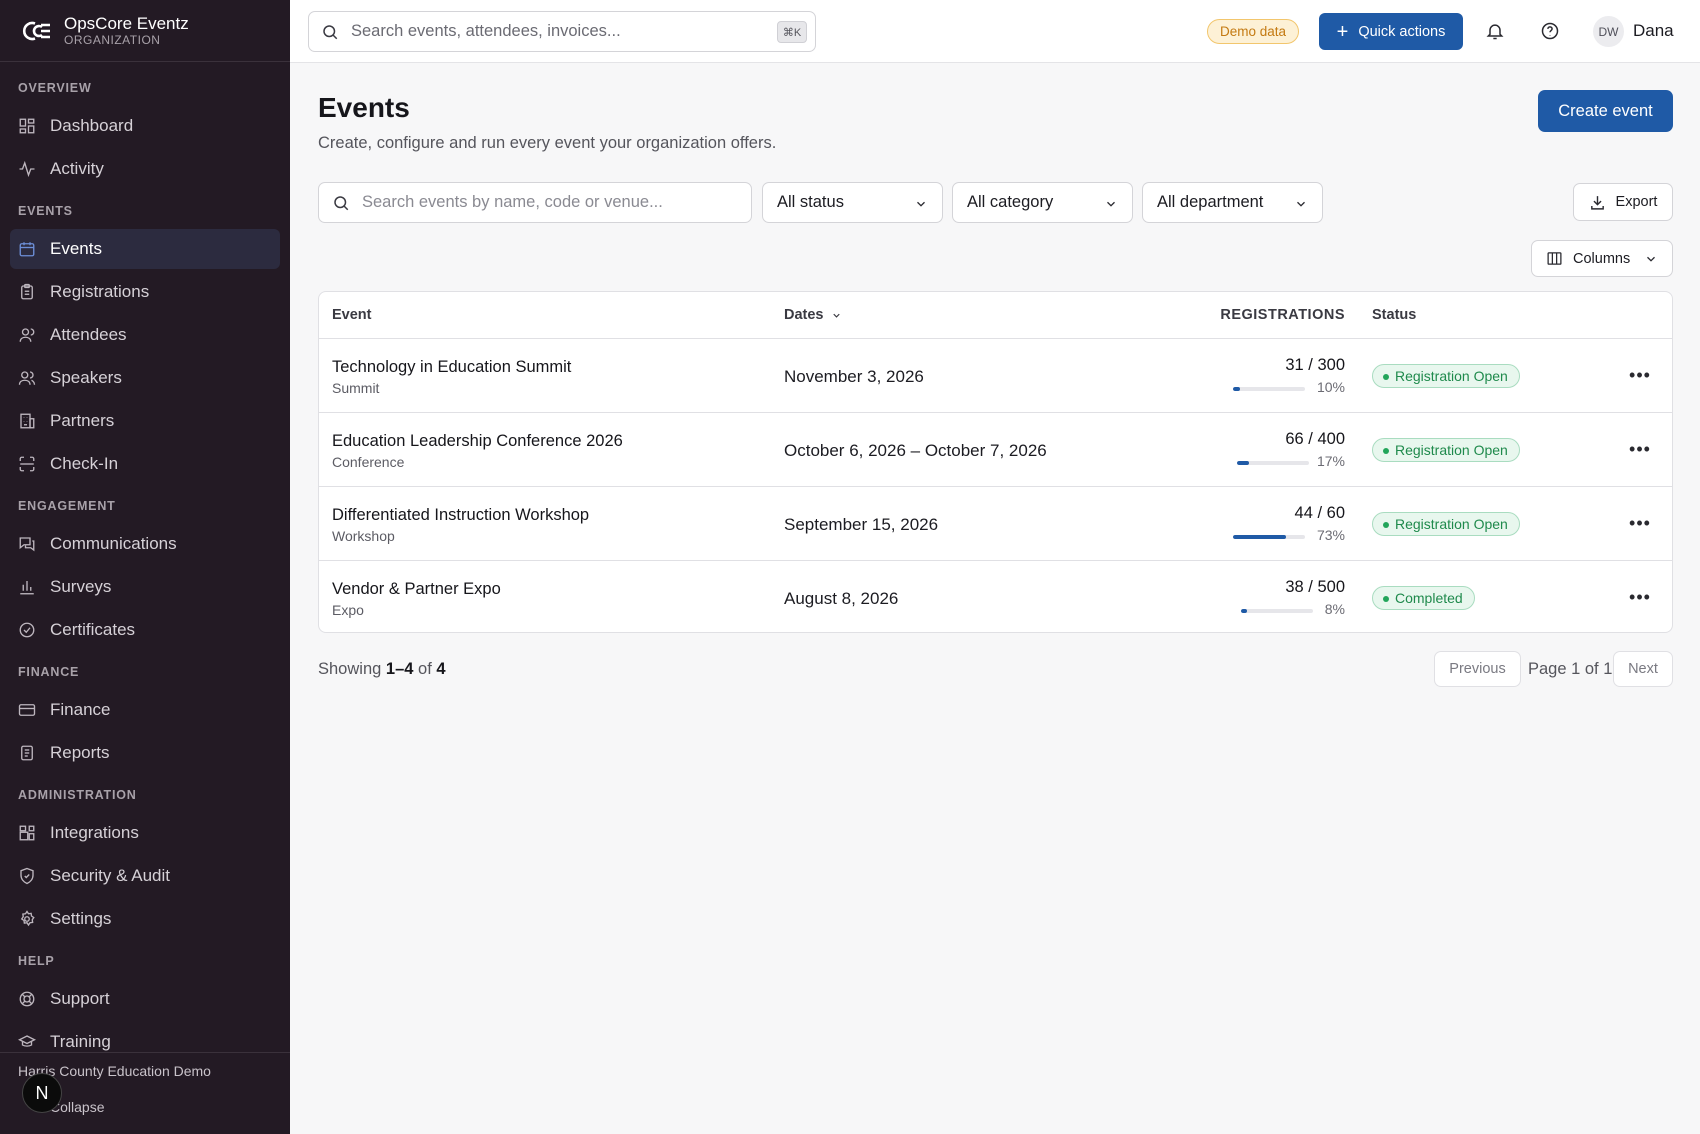  Describe the element at coordinates (836, 315) in the screenshot. I see `sort-chevron-icon` at that location.